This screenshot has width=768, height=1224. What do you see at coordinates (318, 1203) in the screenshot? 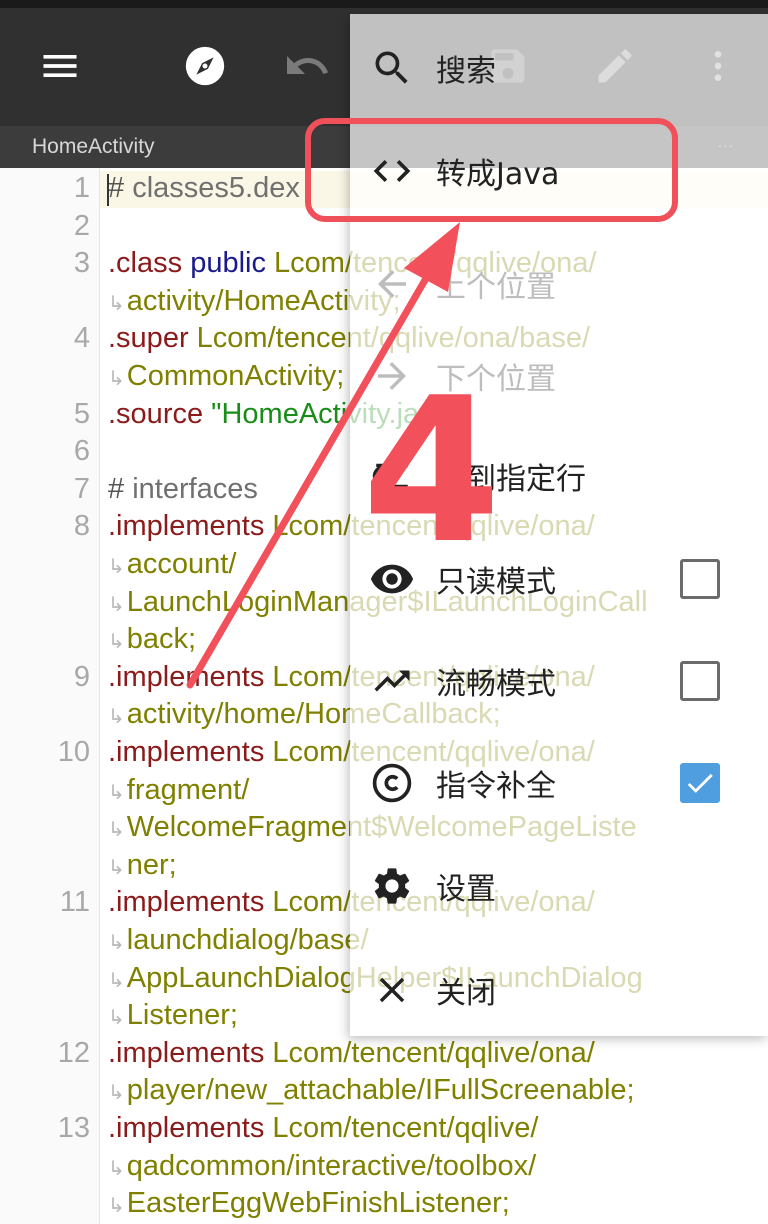
I see `code-token: EasterEggWebFinishListener;` at bounding box center [318, 1203].